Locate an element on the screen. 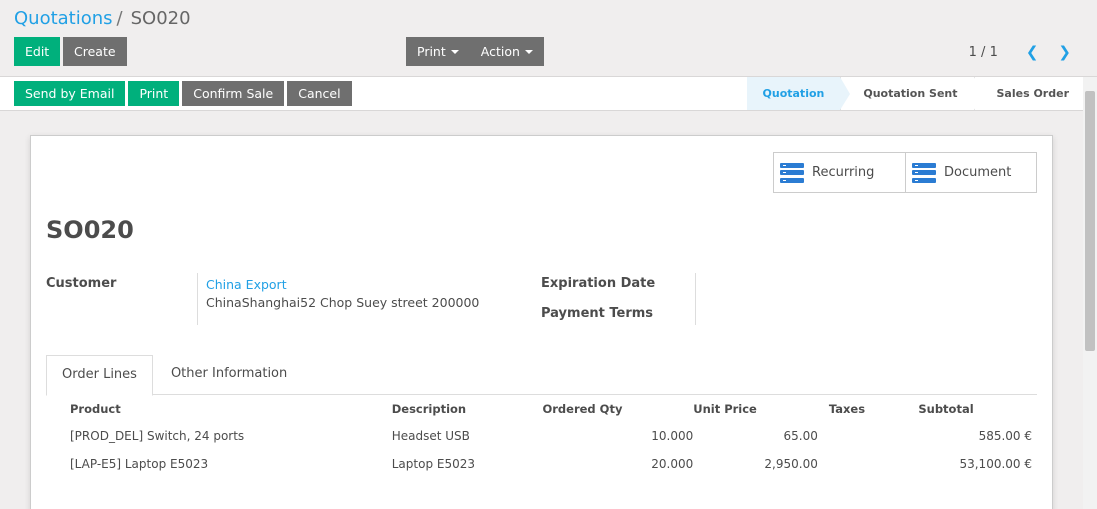 The image size is (1097, 509). sidebar-dropdowns: Print Action is located at coordinates (475, 51).